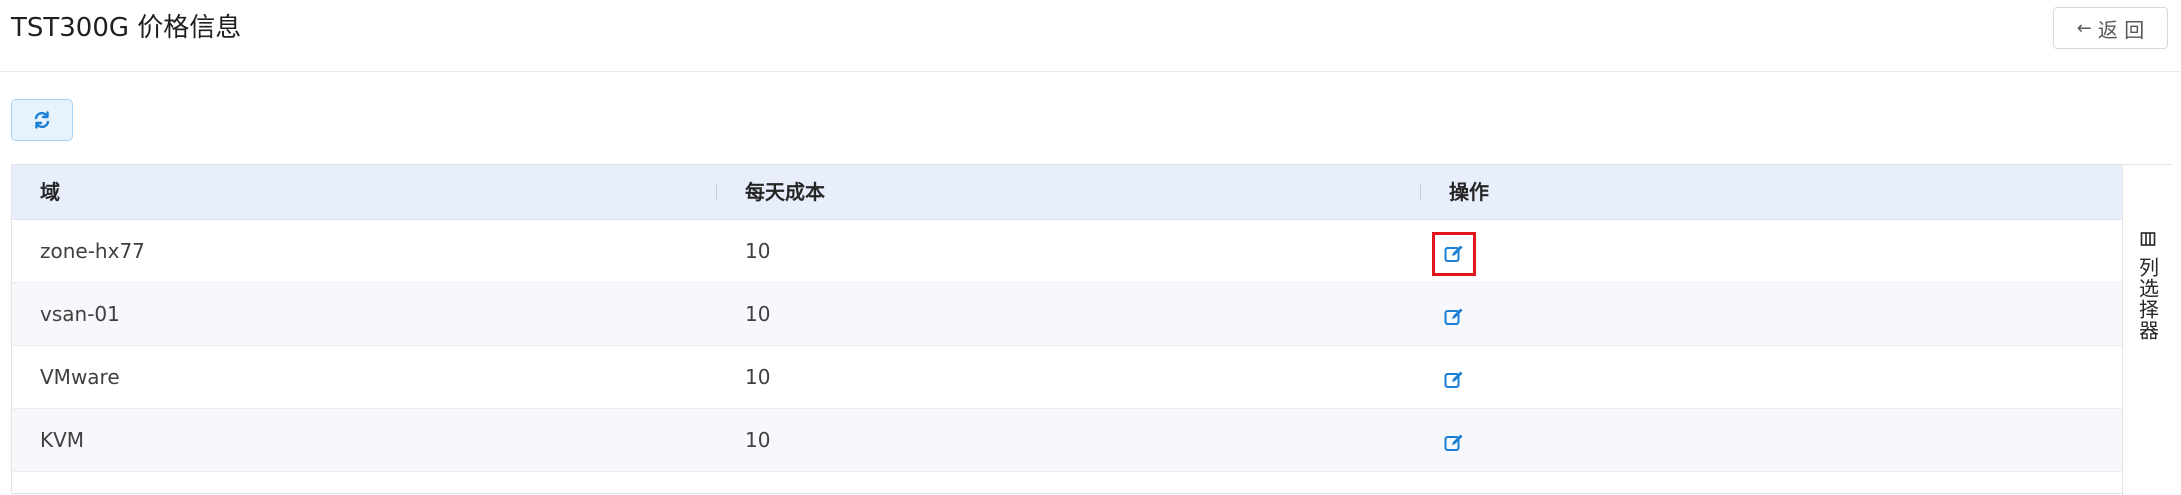 The height and width of the screenshot is (495, 2181). I want to click on table-row: vsan-01 10, so click(1067, 314).